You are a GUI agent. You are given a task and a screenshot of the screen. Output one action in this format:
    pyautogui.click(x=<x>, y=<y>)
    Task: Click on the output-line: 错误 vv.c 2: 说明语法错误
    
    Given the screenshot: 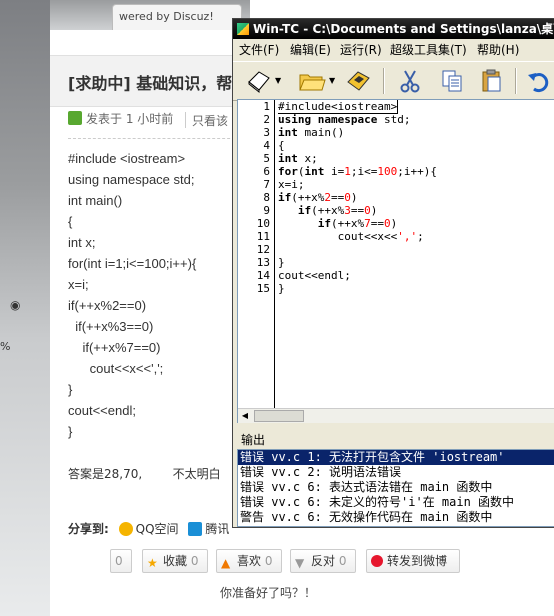 What is the action you would take?
    pyautogui.click(x=396, y=472)
    